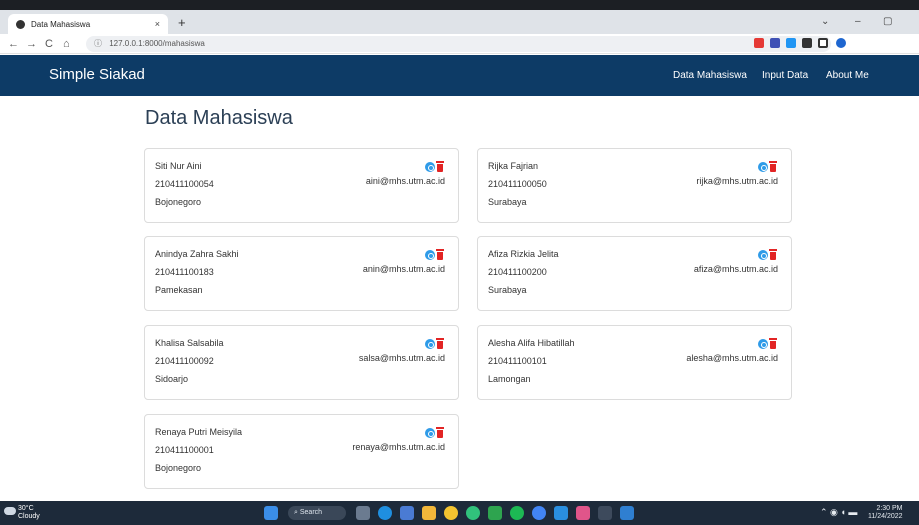 The image size is (919, 525). I want to click on tab-title: Data Mahasiswa, so click(61, 24).